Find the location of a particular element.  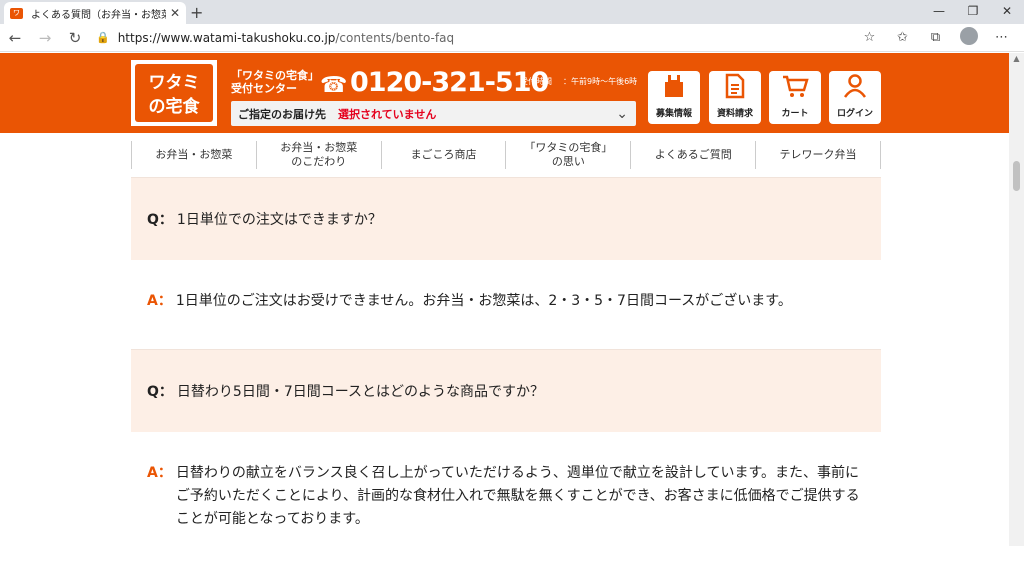

delivery-destination-select: ご指定のお届け先 選択されていません ⌄ is located at coordinates (433, 113).